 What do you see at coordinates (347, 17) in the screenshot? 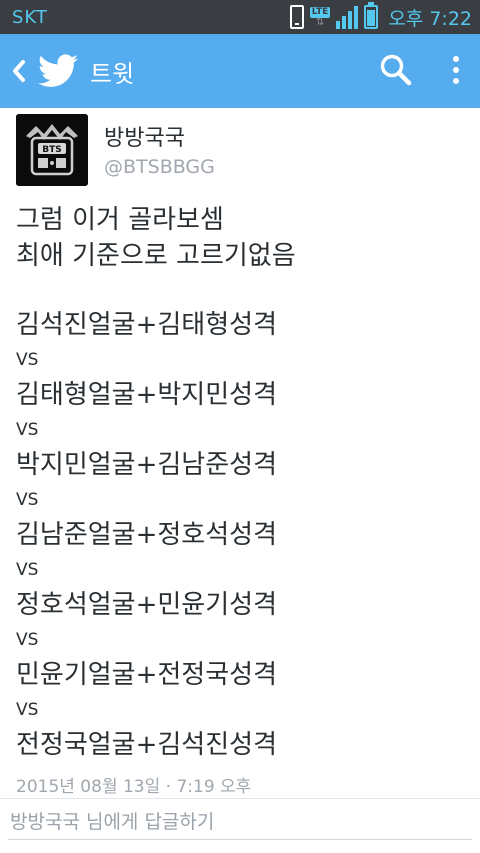
I see `signal-icon` at bounding box center [347, 17].